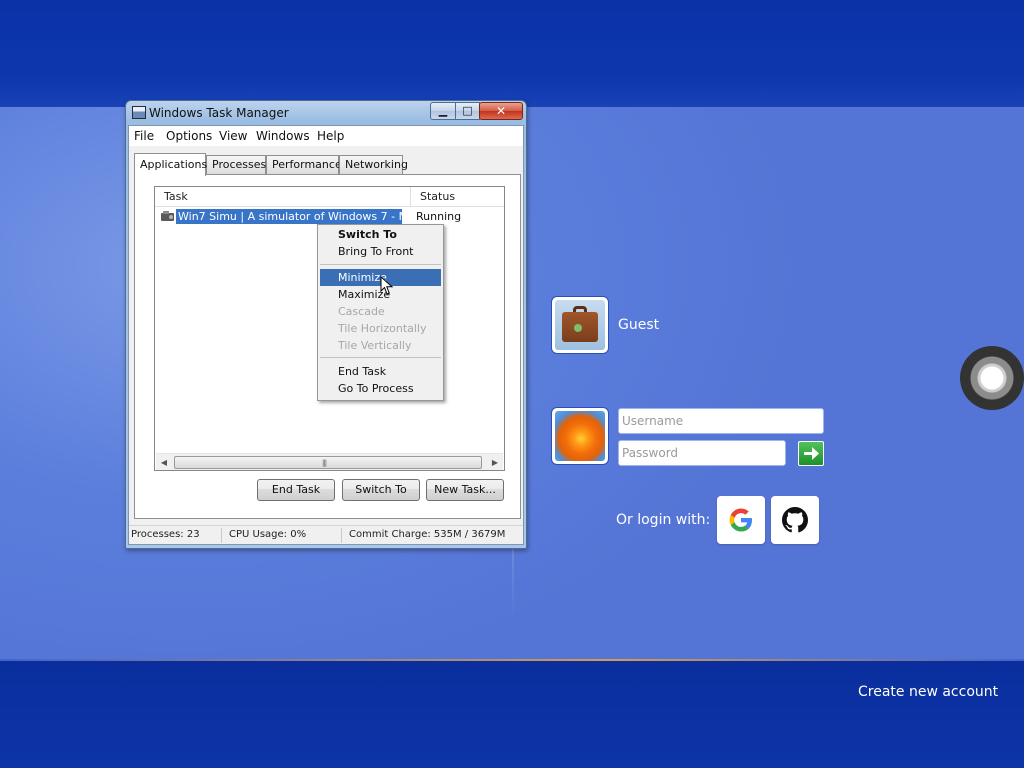 This screenshot has width=1024, height=768. What do you see at coordinates (702, 453) in the screenshot?
I see `password-field: Password` at bounding box center [702, 453].